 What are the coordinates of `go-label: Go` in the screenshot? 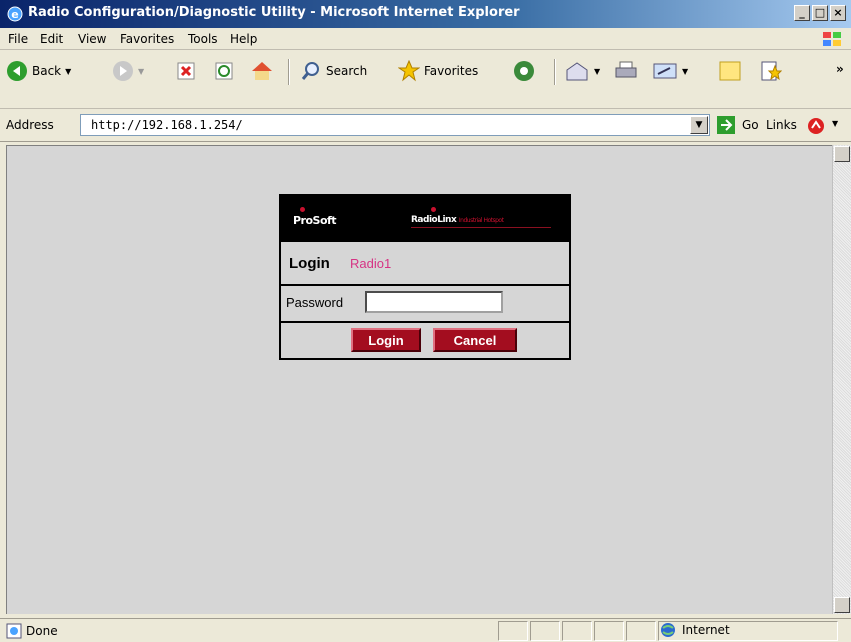 It's located at (750, 125).